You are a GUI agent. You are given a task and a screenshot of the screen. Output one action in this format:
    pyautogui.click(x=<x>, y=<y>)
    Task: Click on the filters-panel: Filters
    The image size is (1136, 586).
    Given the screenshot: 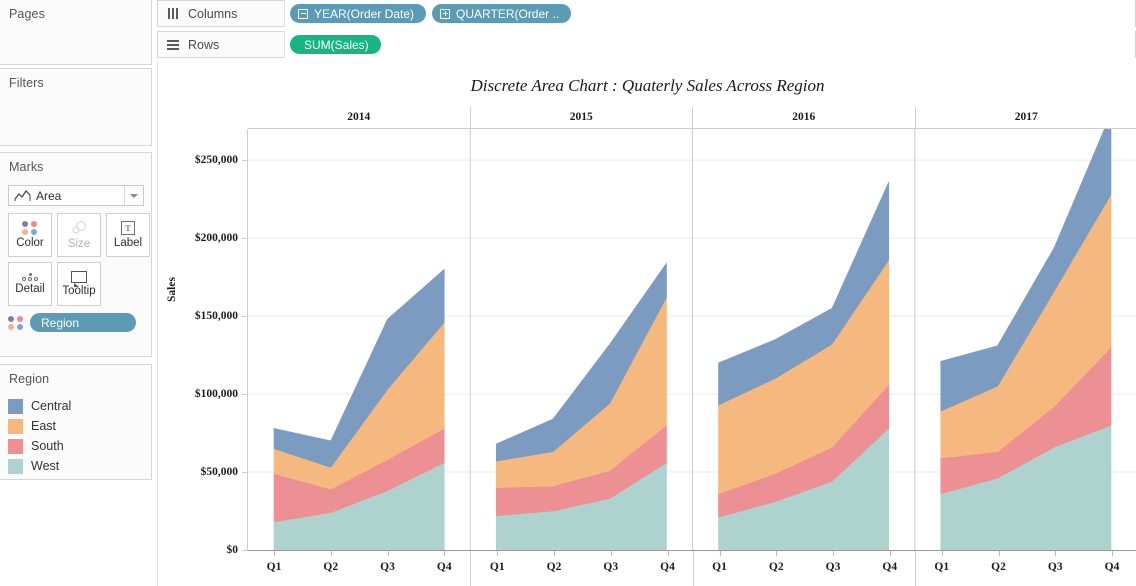 What is the action you would take?
    pyautogui.click(x=76, y=107)
    